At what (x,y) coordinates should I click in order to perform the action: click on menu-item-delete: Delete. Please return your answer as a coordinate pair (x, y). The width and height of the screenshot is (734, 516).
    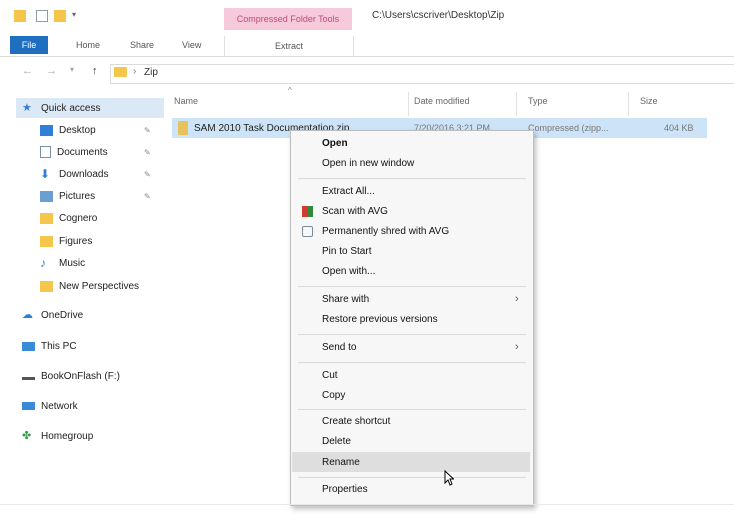
    Looking at the image, I should click on (336, 441).